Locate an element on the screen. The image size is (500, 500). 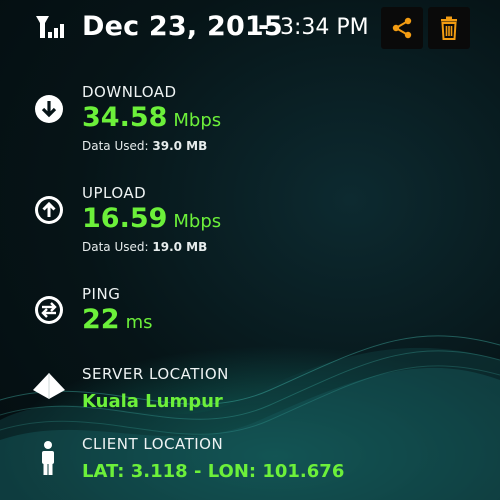
share-button is located at coordinates (402, 28).